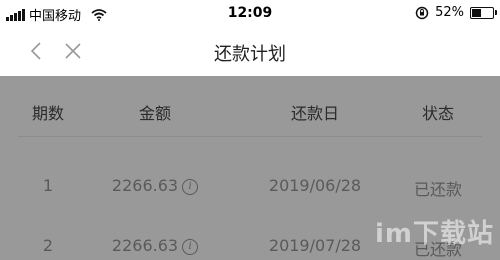 This screenshot has height=260, width=500. Describe the element at coordinates (154, 113) in the screenshot. I see `column-header-amount: 金额` at that location.